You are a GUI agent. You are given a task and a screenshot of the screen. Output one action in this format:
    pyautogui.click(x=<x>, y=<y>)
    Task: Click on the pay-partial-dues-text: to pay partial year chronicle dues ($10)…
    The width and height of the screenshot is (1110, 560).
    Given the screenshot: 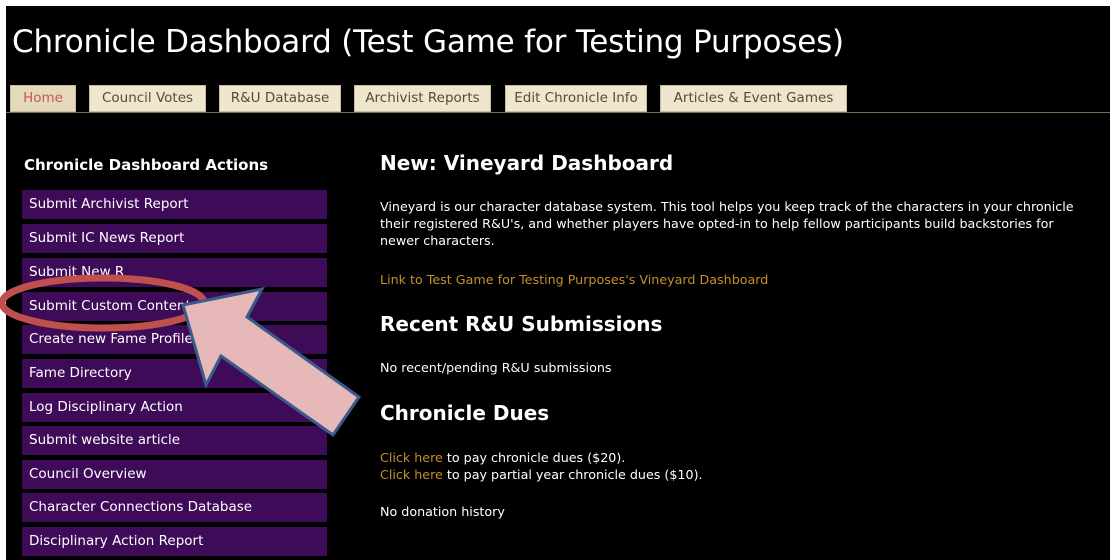 What is the action you would take?
    pyautogui.click(x=572, y=474)
    